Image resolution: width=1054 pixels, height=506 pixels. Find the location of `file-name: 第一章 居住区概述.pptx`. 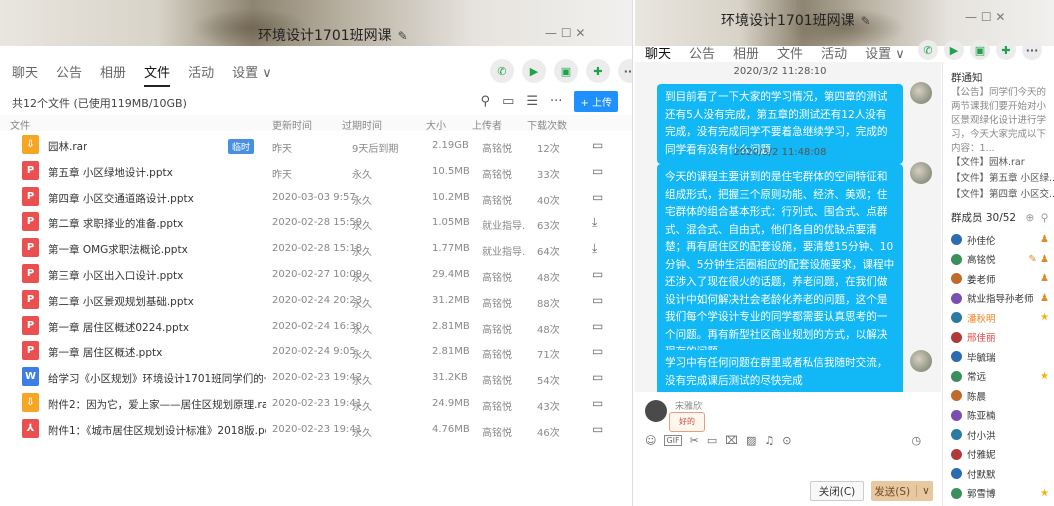

file-name: 第一章 居住区概述.pptx is located at coordinates (105, 352).